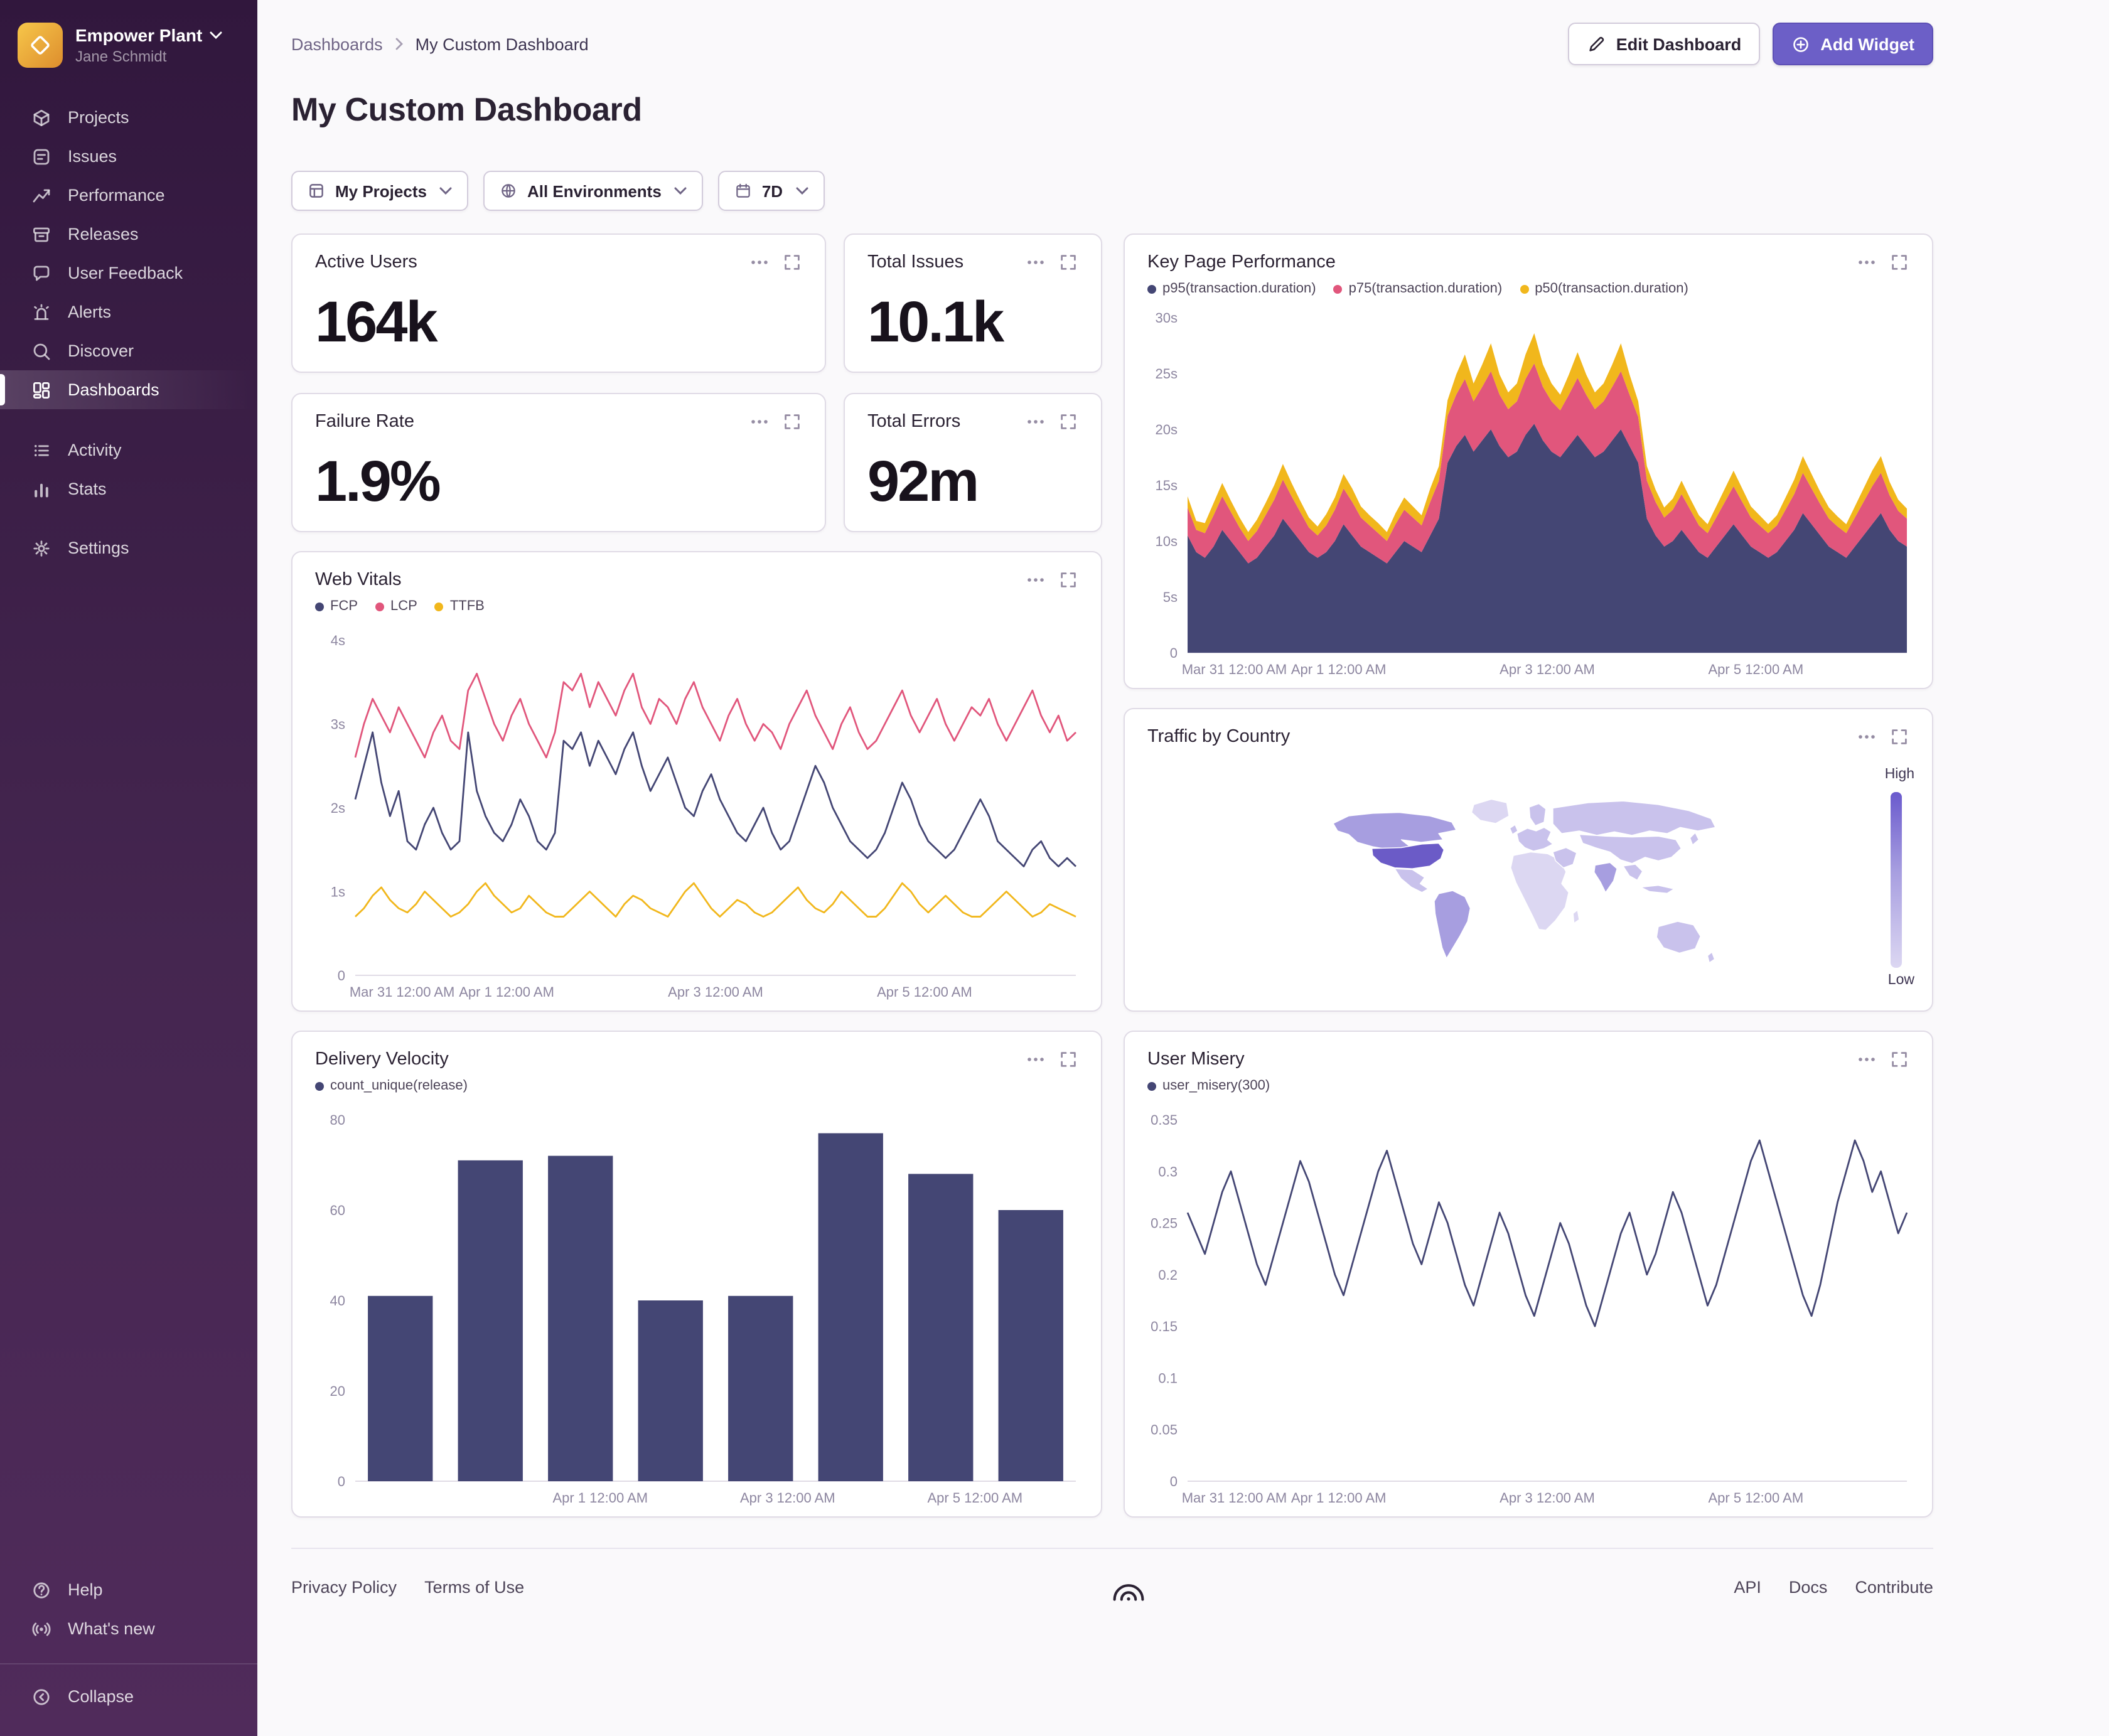  What do you see at coordinates (1537, 815) in the screenshot?
I see `map-region-scandinavia` at bounding box center [1537, 815].